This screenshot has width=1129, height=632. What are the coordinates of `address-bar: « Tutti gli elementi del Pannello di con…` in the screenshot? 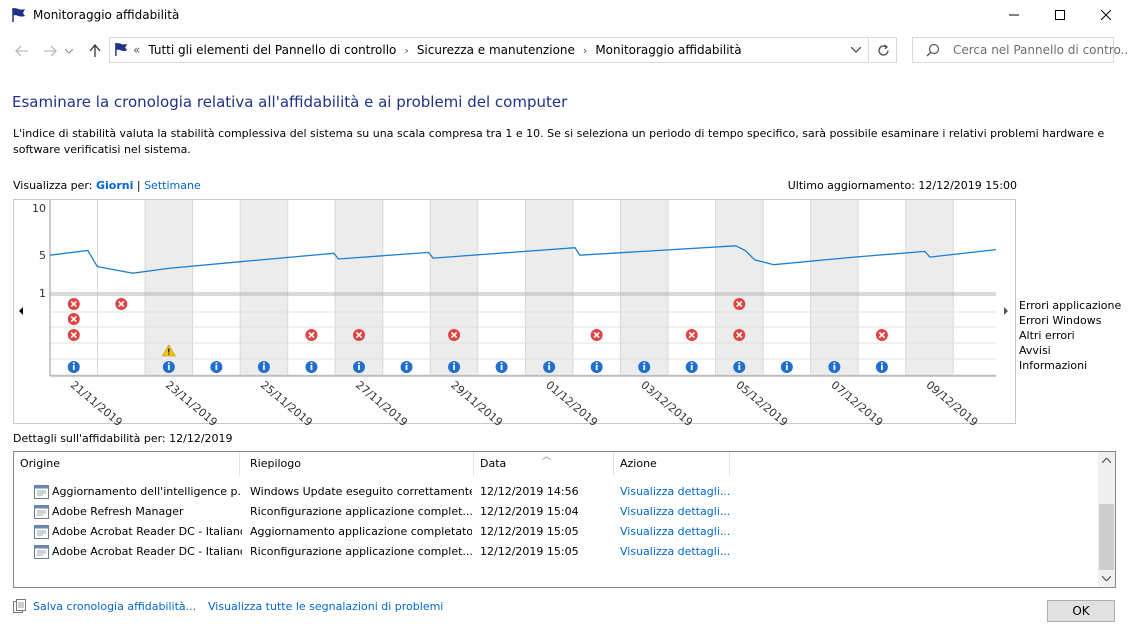 It's located at (489, 50).